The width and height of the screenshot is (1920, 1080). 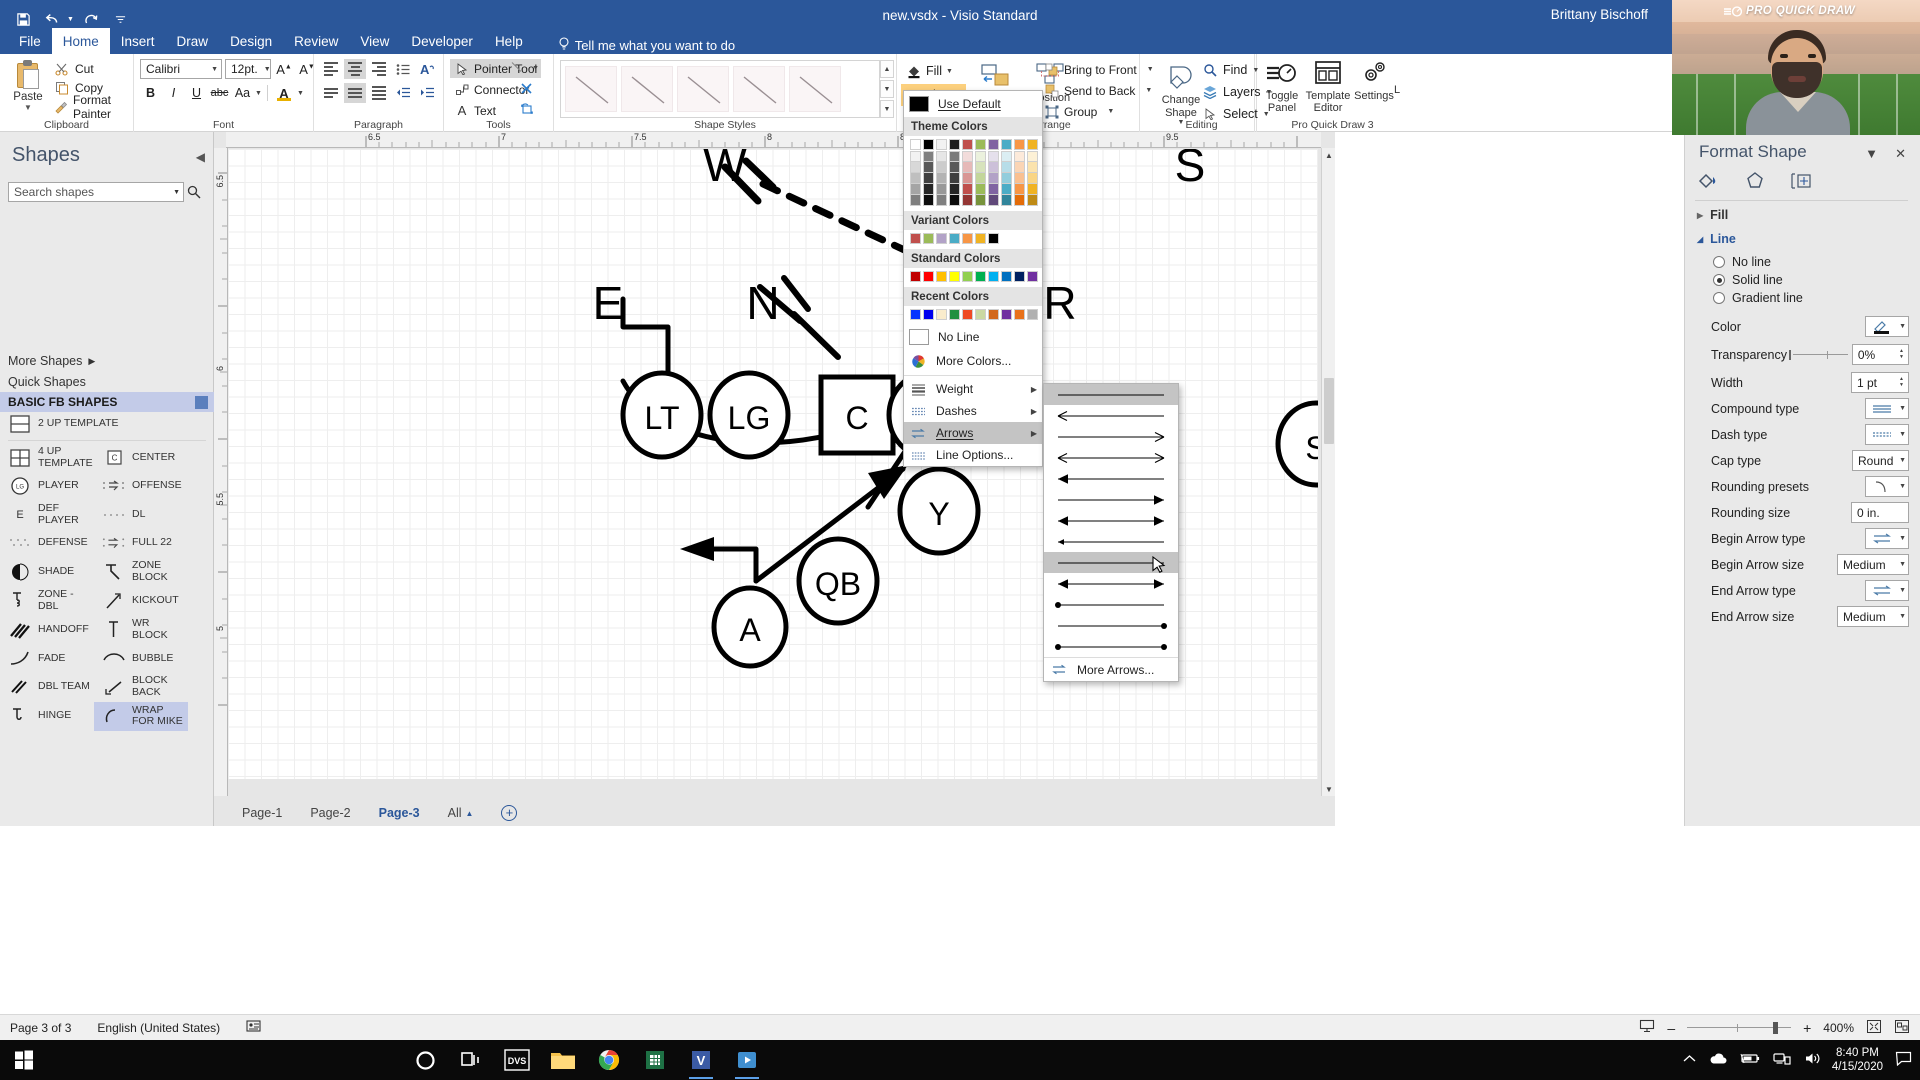 What do you see at coordinates (973, 389) in the screenshot?
I see `weight-item: Weight ▶` at bounding box center [973, 389].